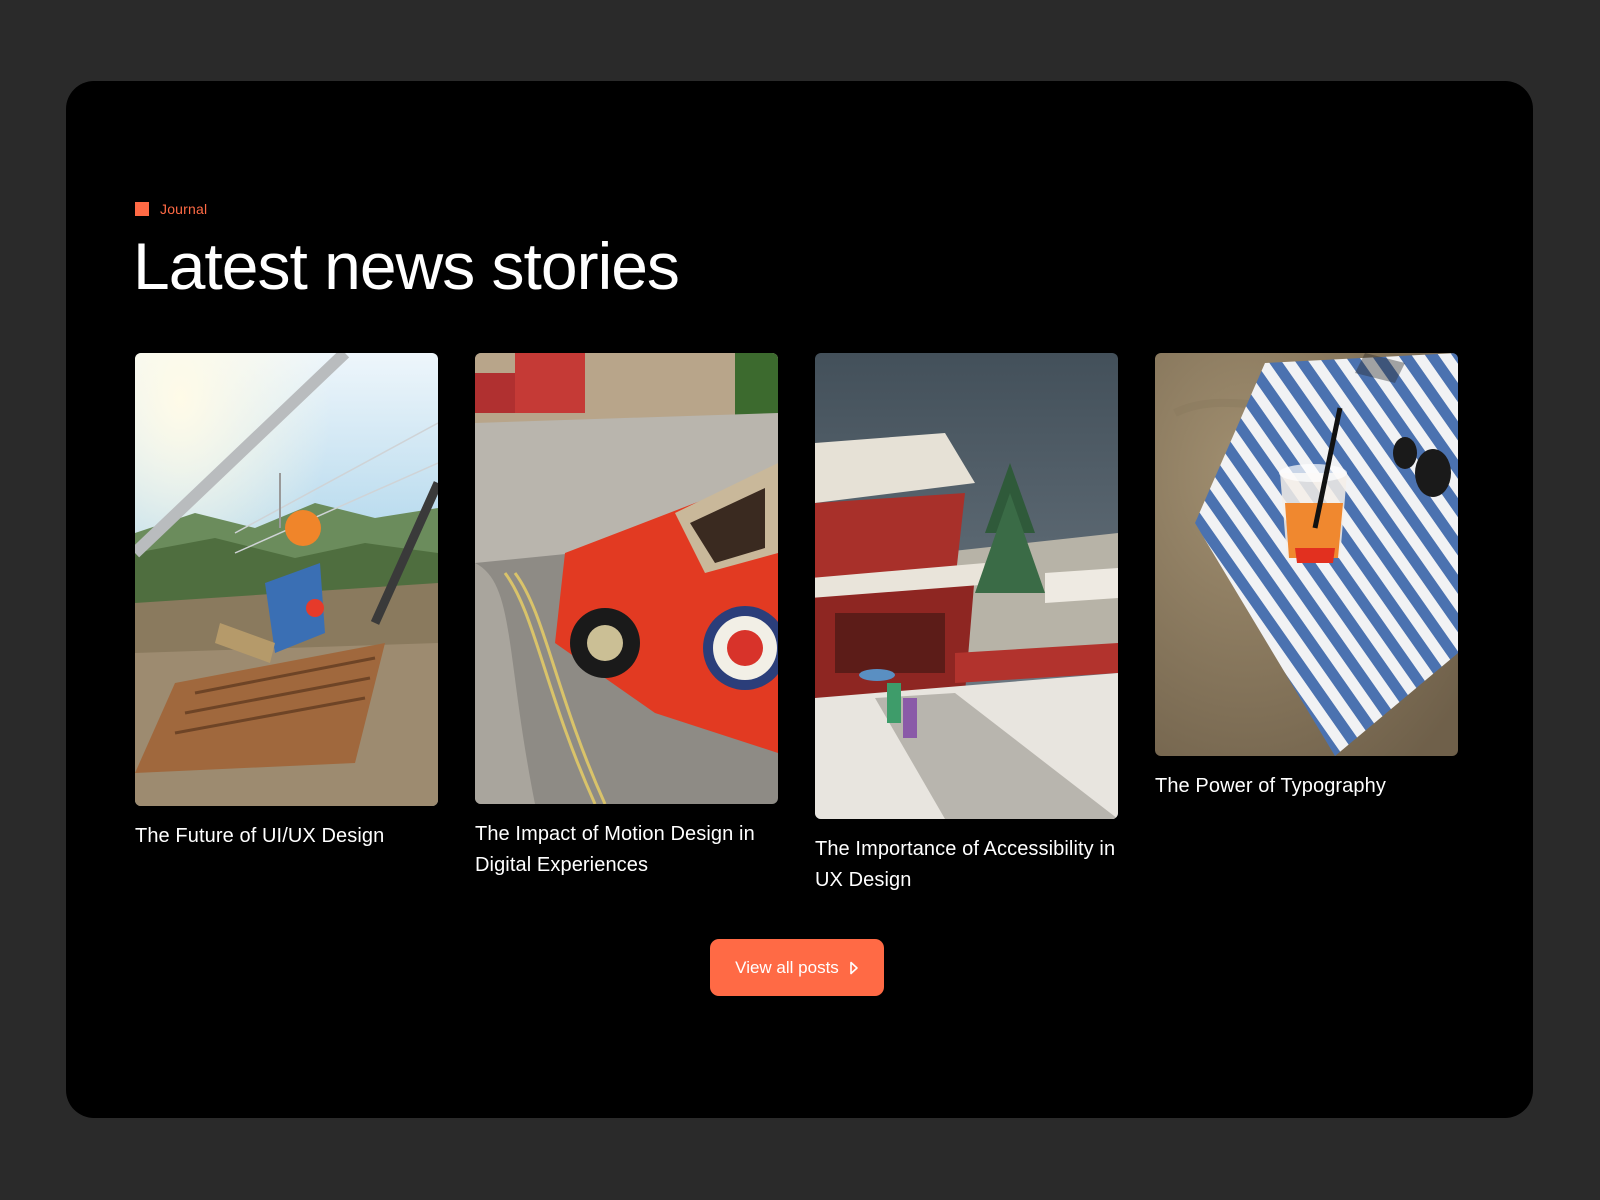  I want to click on post-card: The Power of Typography, so click(1306, 577).